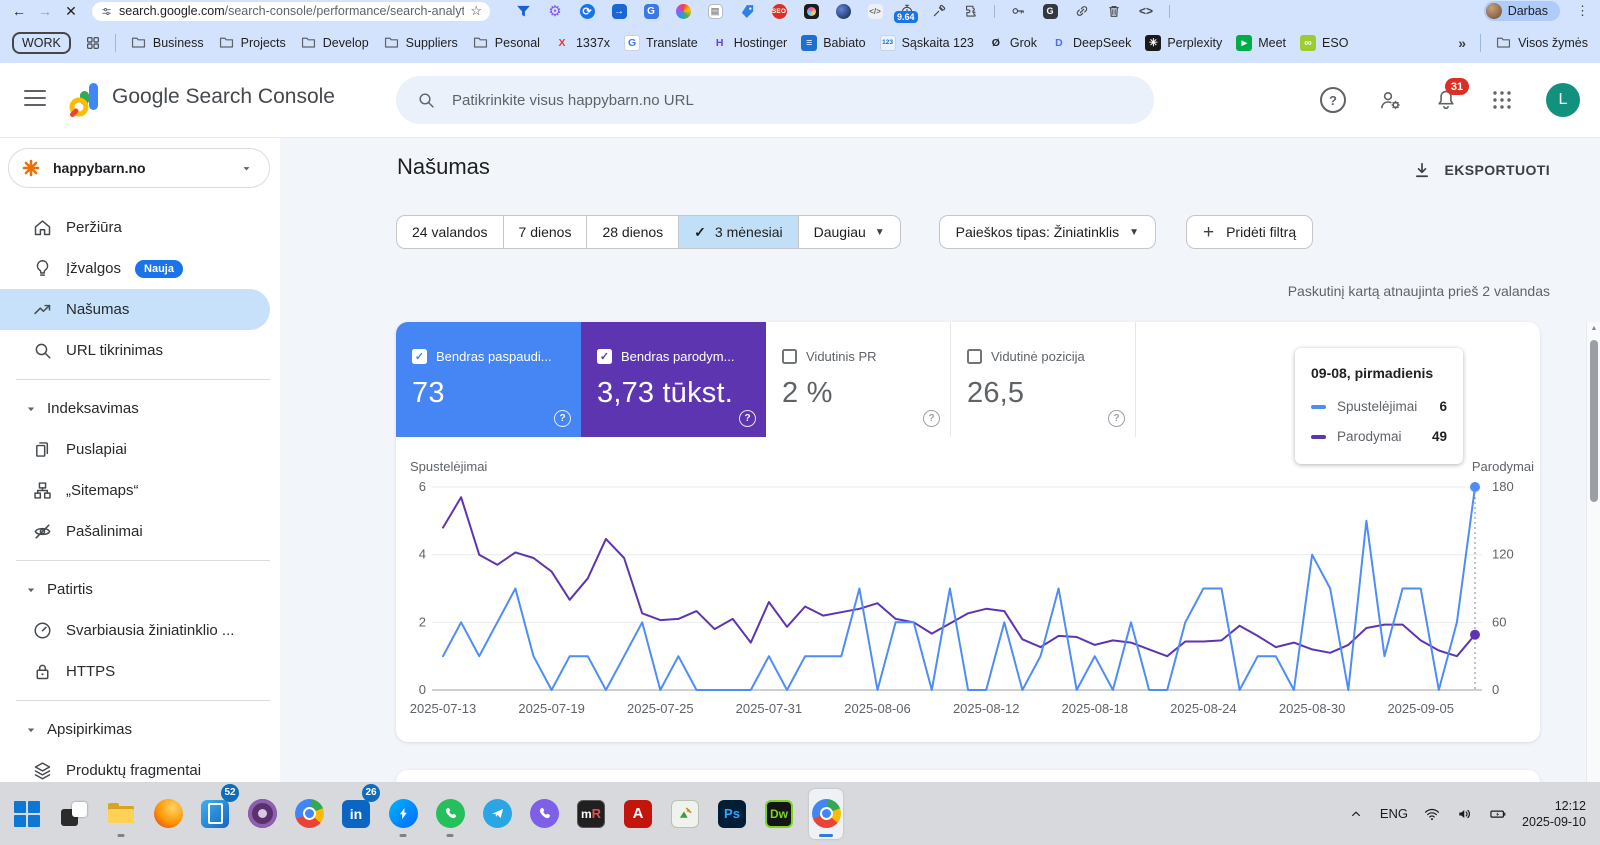 The height and width of the screenshot is (845, 1600). What do you see at coordinates (450, 814) in the screenshot?
I see `whatsapp` at bounding box center [450, 814].